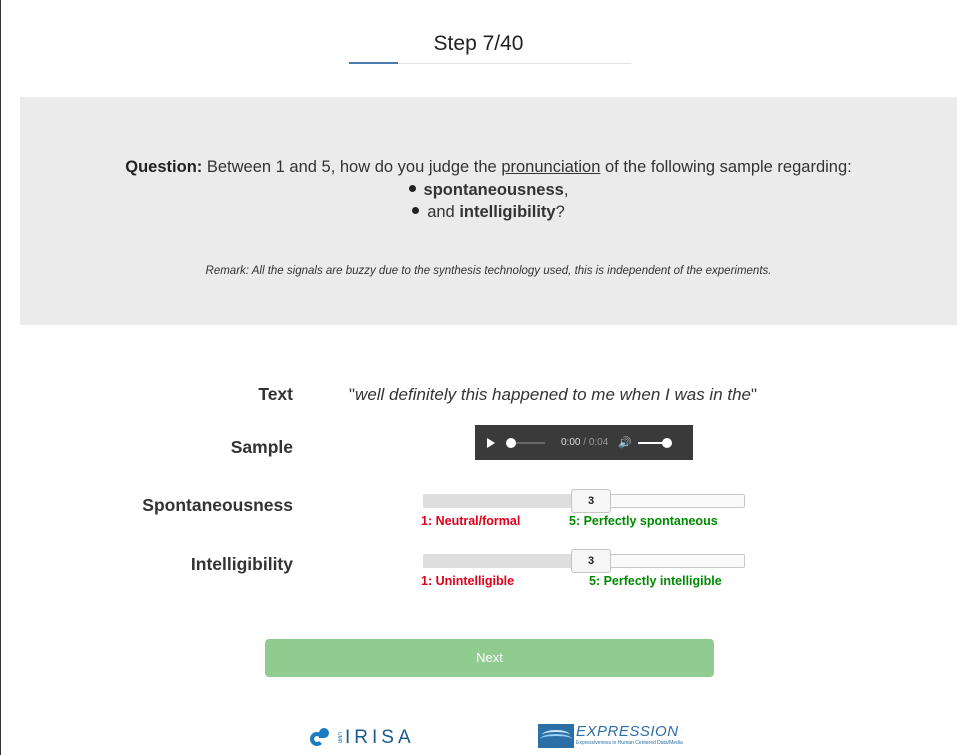 This screenshot has height=755, width=957. What do you see at coordinates (478, 43) in the screenshot?
I see `step-title: Step 7/40` at bounding box center [478, 43].